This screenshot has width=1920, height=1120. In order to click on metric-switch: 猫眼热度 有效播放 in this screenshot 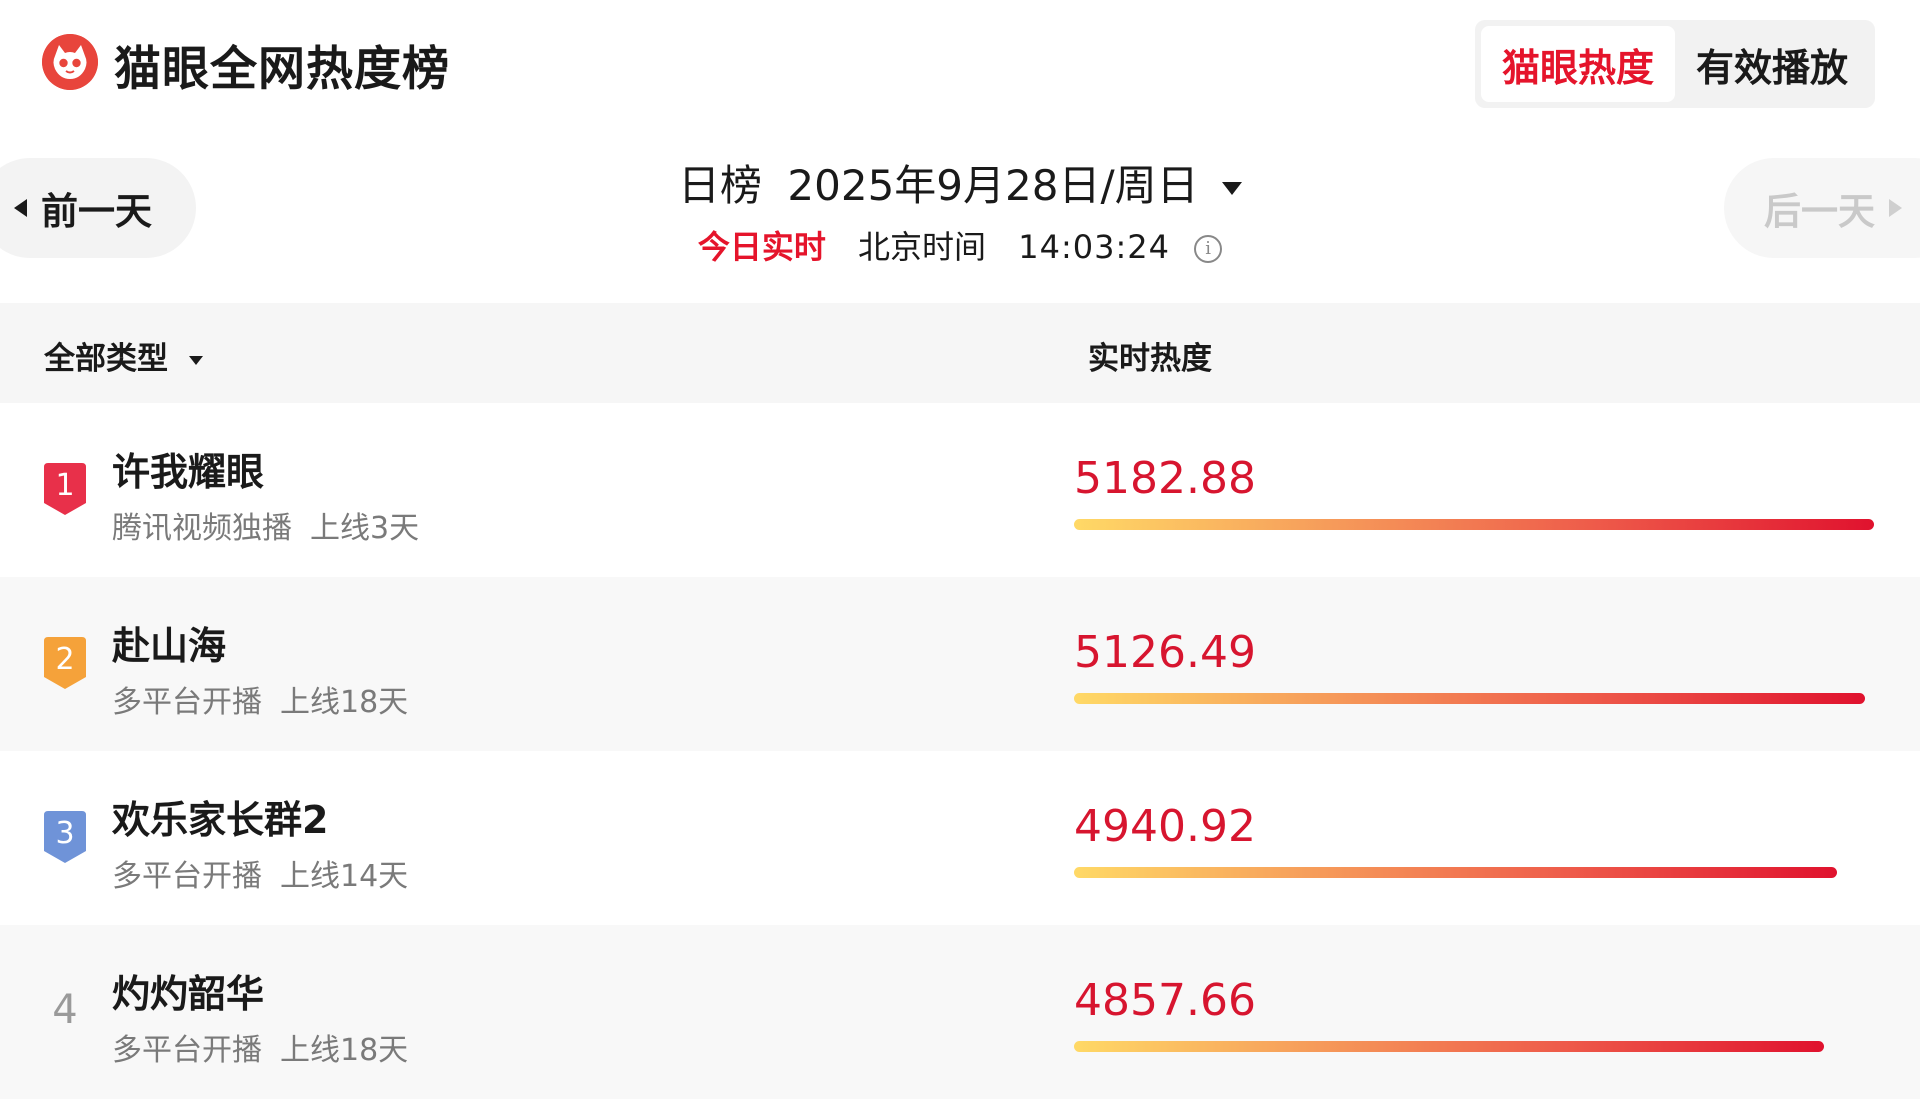, I will do `click(1675, 64)`.